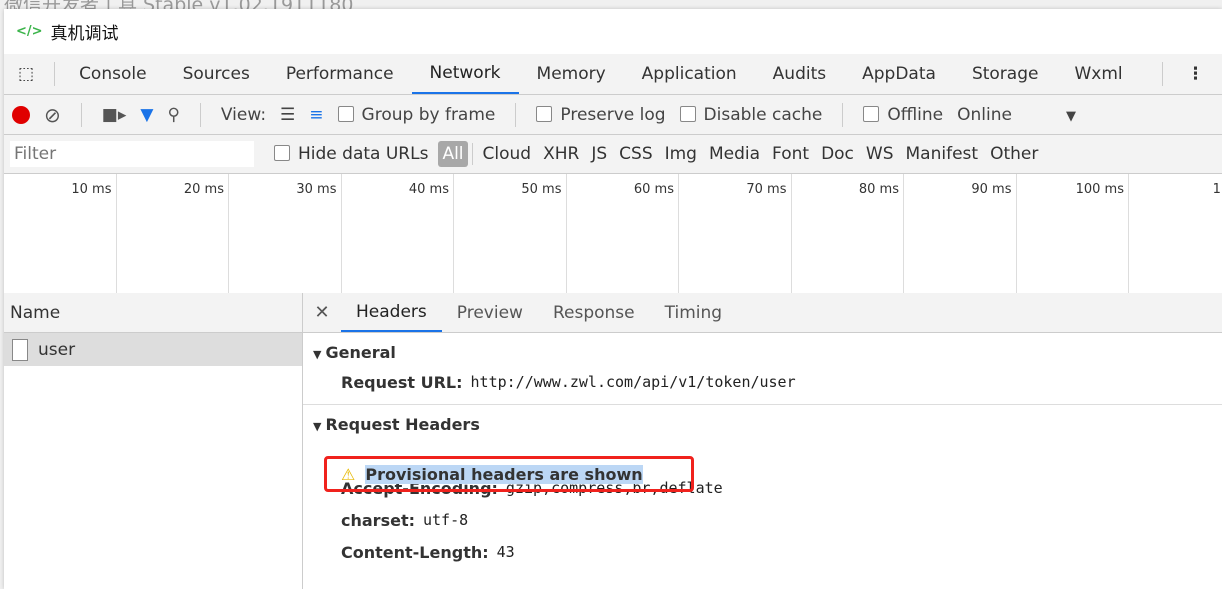 The image size is (1222, 589). I want to click on preserve-log-checkbox: Preserve log, so click(601, 114).